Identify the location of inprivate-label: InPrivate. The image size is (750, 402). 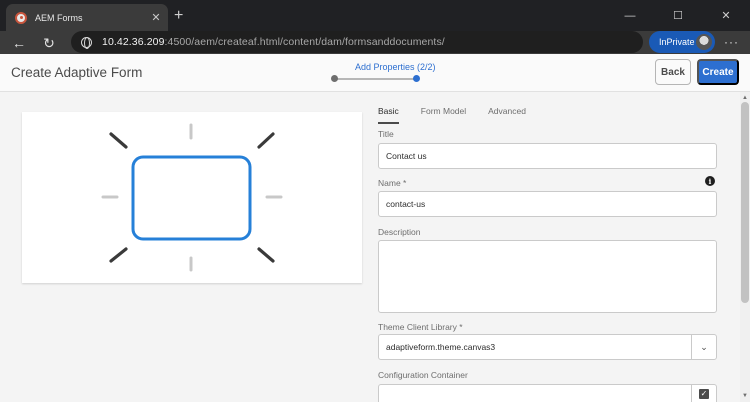
(677, 42).